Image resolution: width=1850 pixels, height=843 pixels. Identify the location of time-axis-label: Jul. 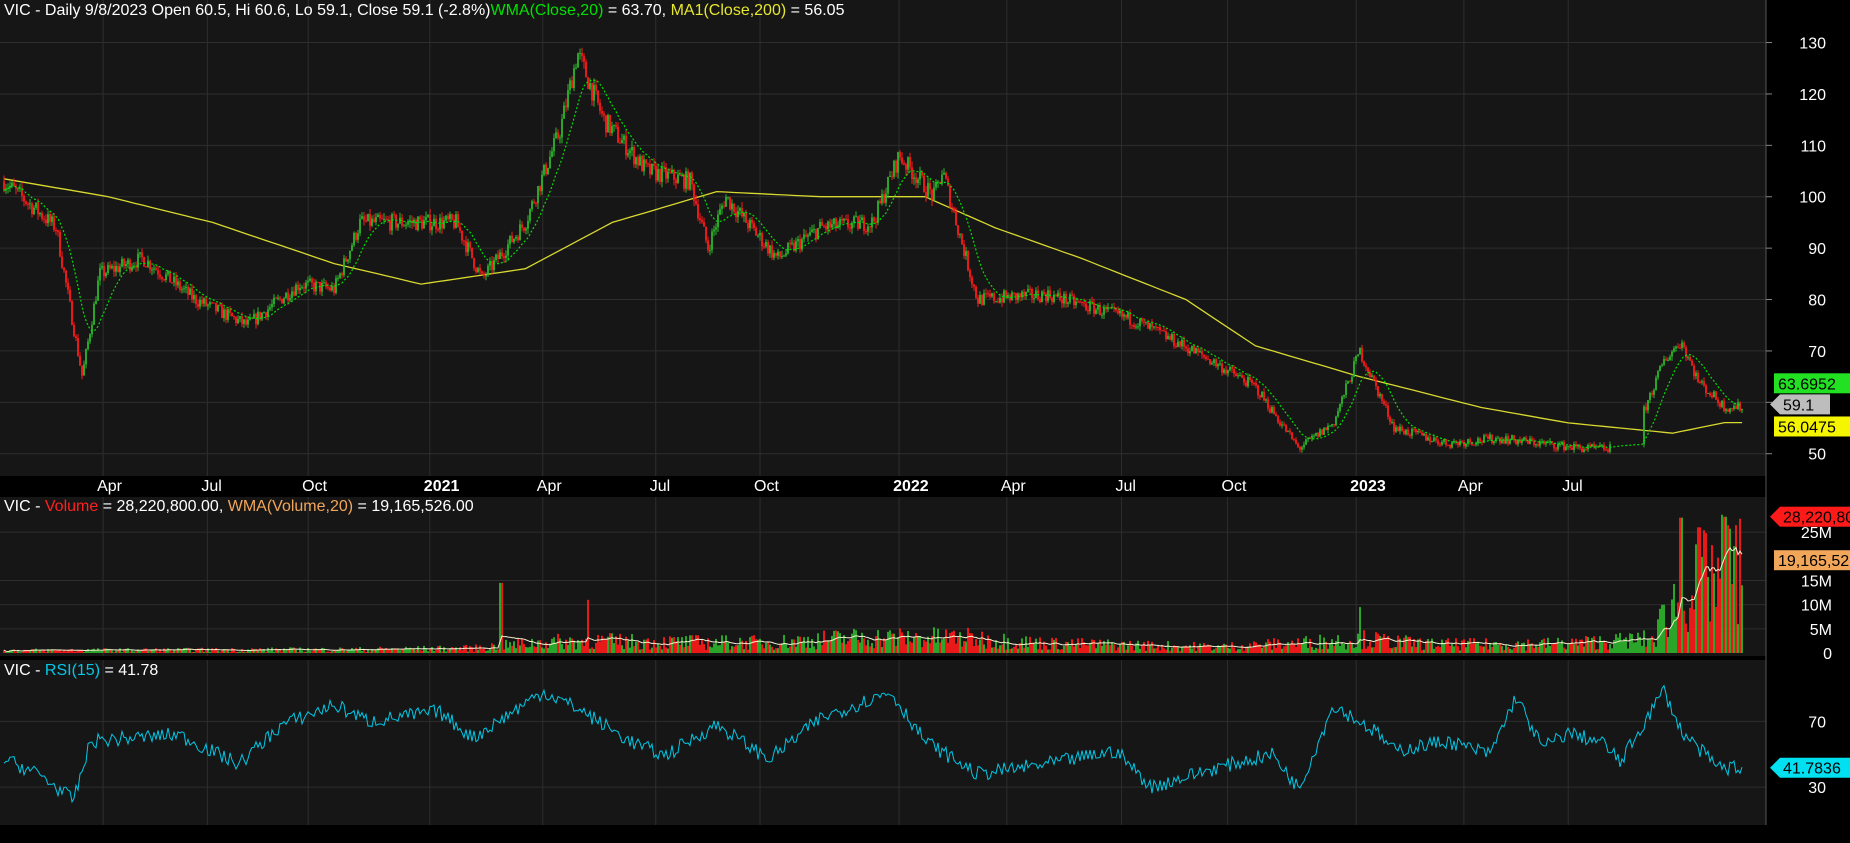
(211, 486).